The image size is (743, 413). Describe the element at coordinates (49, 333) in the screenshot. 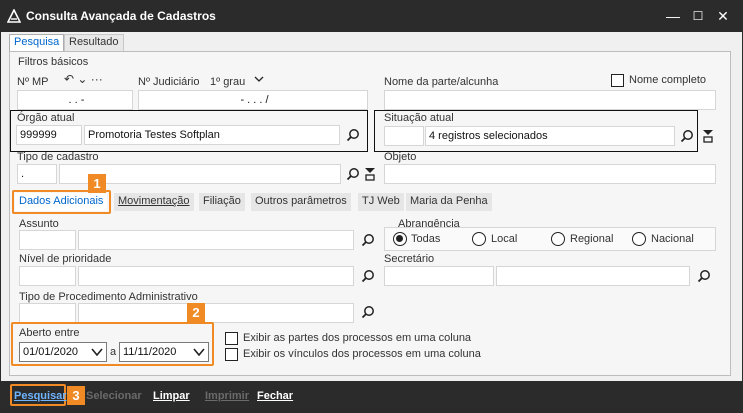

I see `aberto-label: Aberto entre` at that location.